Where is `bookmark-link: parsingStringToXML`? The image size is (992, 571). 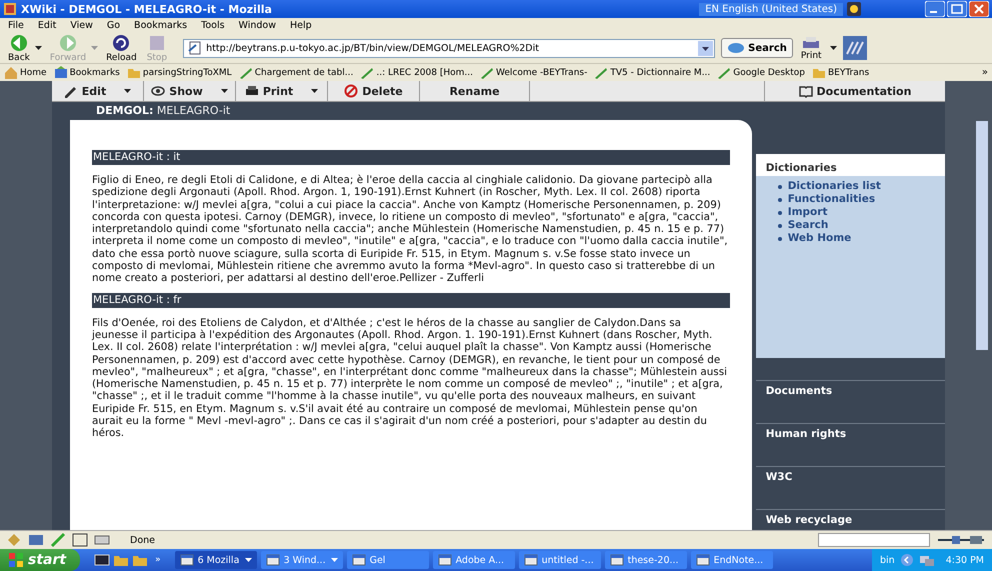
bookmark-link: parsingStringToXML is located at coordinates (179, 73).